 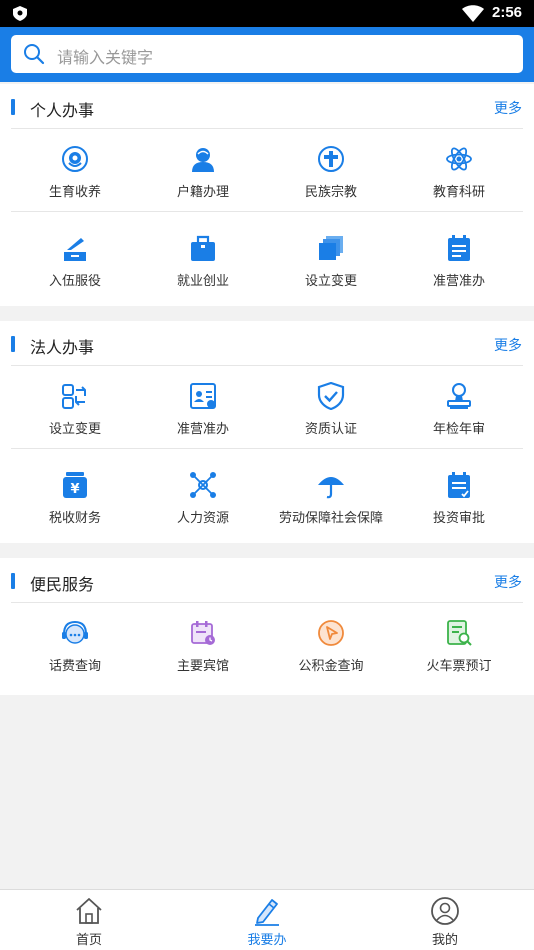 What do you see at coordinates (331, 248) in the screenshot?
I see `stack-icon` at bounding box center [331, 248].